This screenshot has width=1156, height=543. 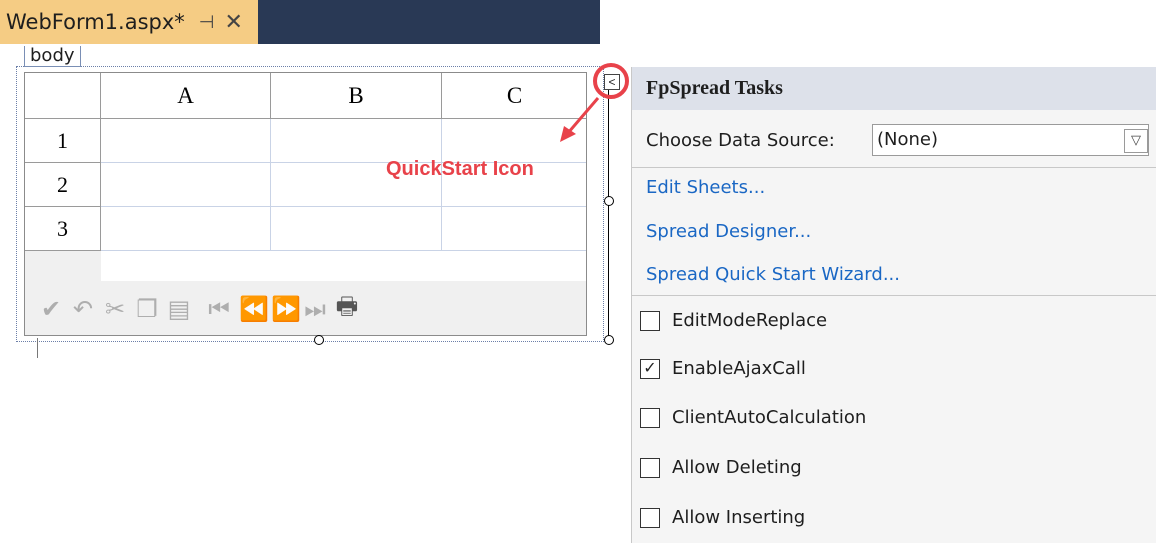 What do you see at coordinates (1010, 140) in the screenshot?
I see `data-source-select: (None) ▽` at bounding box center [1010, 140].